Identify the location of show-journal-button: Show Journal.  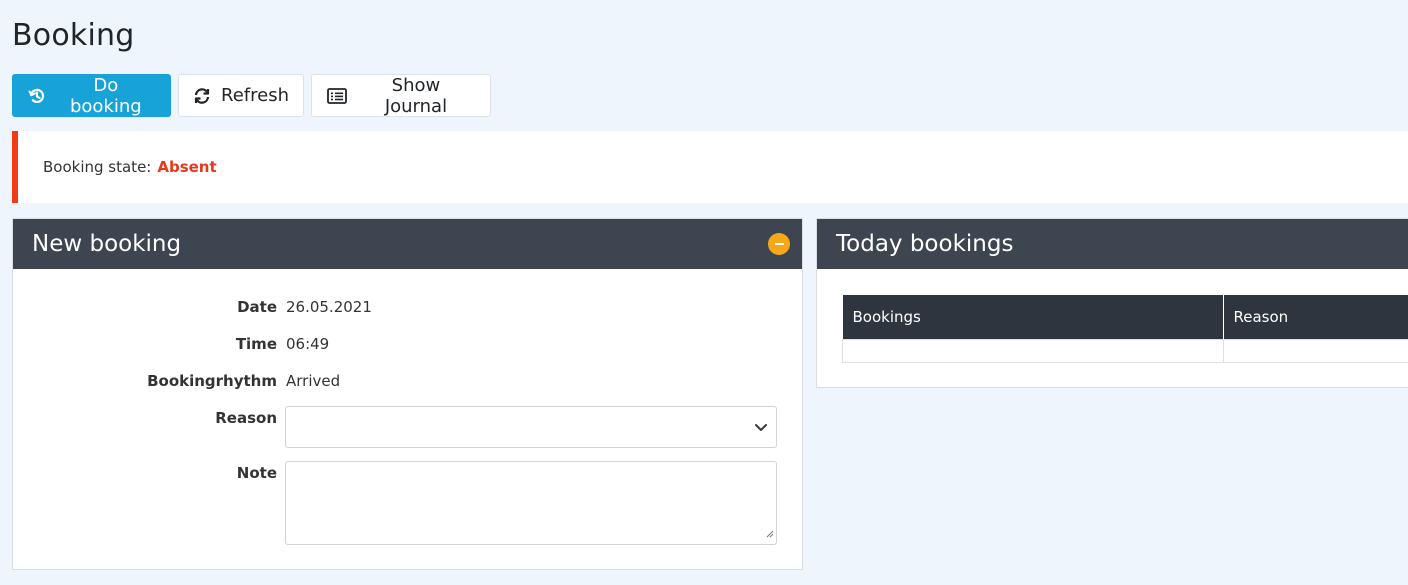
(401, 95).